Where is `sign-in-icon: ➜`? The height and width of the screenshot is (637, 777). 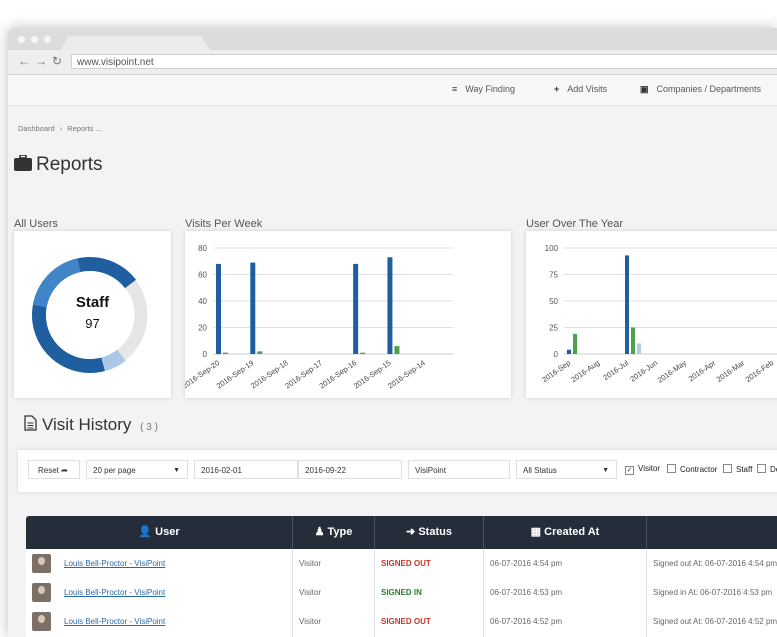 sign-in-icon: ➜ is located at coordinates (411, 532).